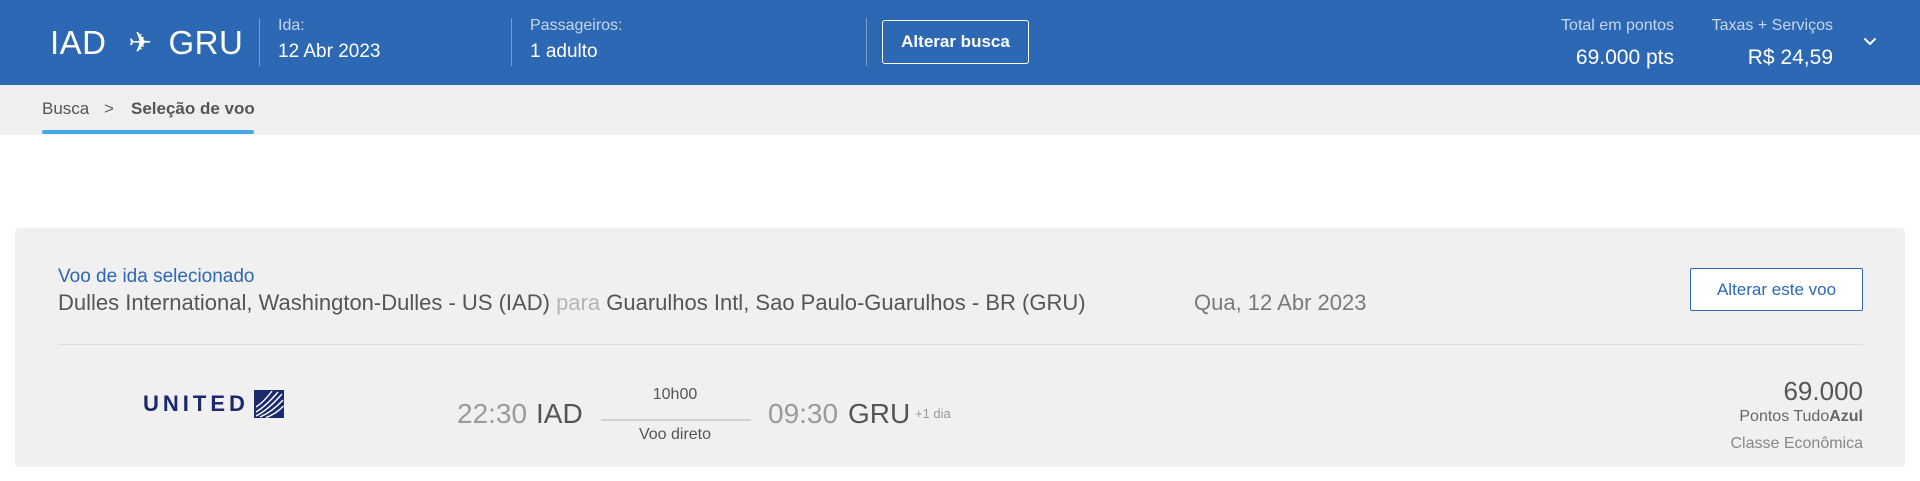 The image size is (1920, 481). I want to click on breadcrumb-item-current: Seleção de voo, so click(193, 108).